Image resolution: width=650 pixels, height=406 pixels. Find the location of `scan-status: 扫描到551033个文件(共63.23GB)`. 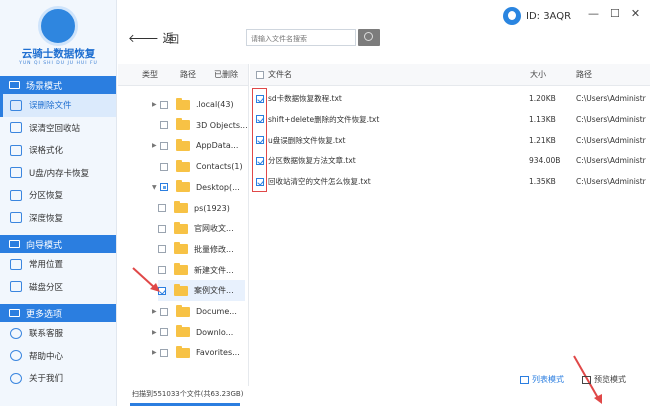

scan-status: 扫描到551033个文件(共63.23GB) is located at coordinates (188, 394).